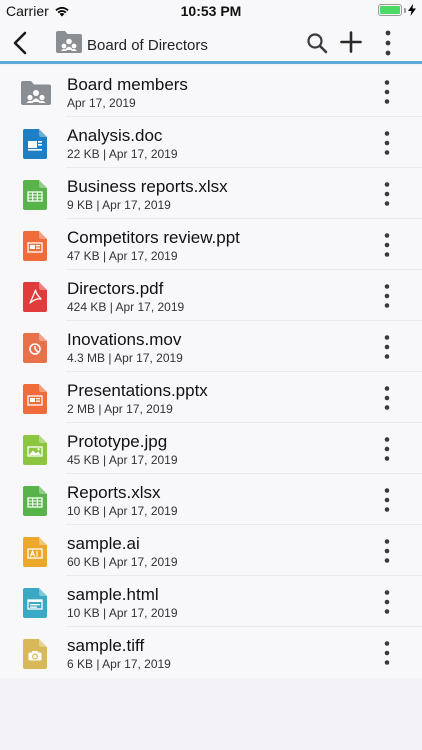 The width and height of the screenshot is (422, 750). I want to click on doc-file-icon, so click(35, 144).